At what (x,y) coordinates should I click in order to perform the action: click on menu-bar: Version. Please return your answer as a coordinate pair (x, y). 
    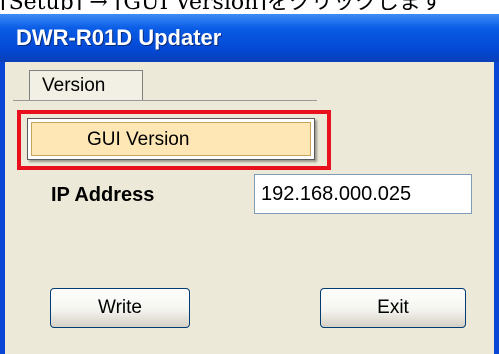
    Looking at the image, I should click on (249, 81).